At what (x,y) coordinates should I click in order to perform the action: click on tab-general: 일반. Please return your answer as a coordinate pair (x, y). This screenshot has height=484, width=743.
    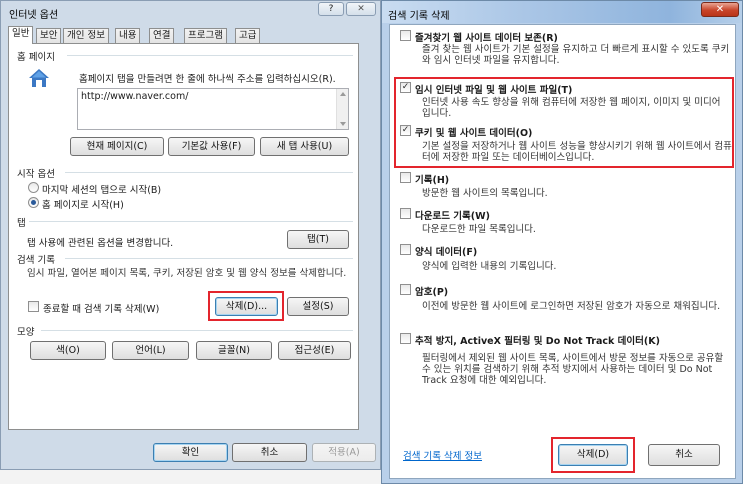
    Looking at the image, I should click on (21, 35).